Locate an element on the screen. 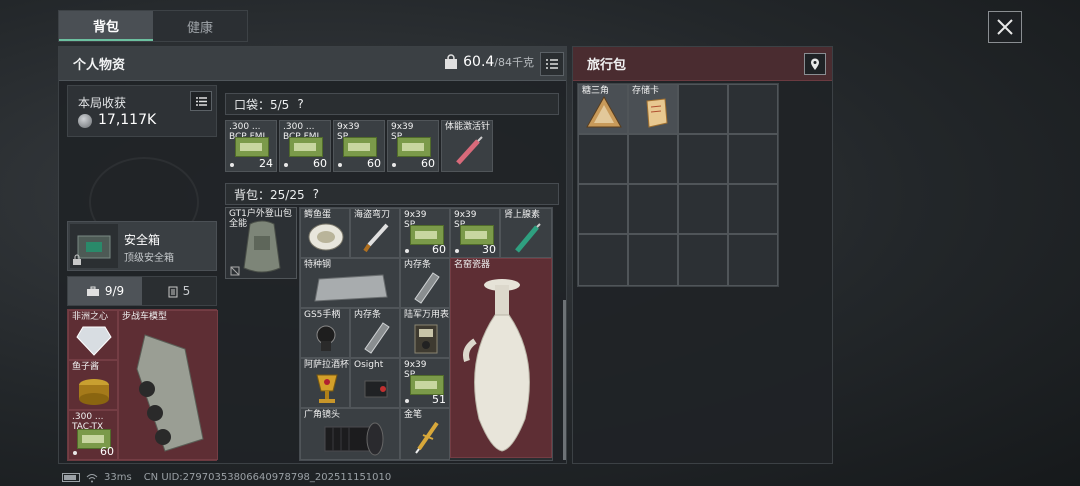 This screenshot has height=486, width=1080. travel-grid: 糖三角 存储卡 is located at coordinates (678, 185).